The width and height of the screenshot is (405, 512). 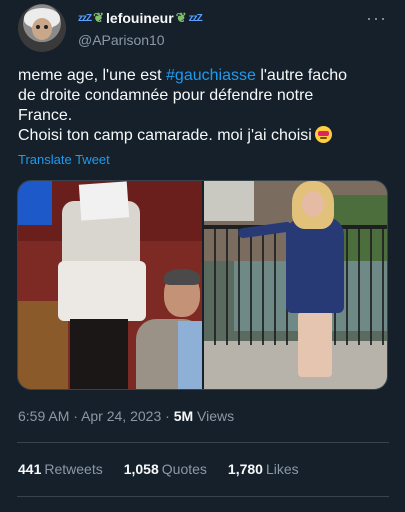 I want to click on photo-flag, so click(x=35, y=203).